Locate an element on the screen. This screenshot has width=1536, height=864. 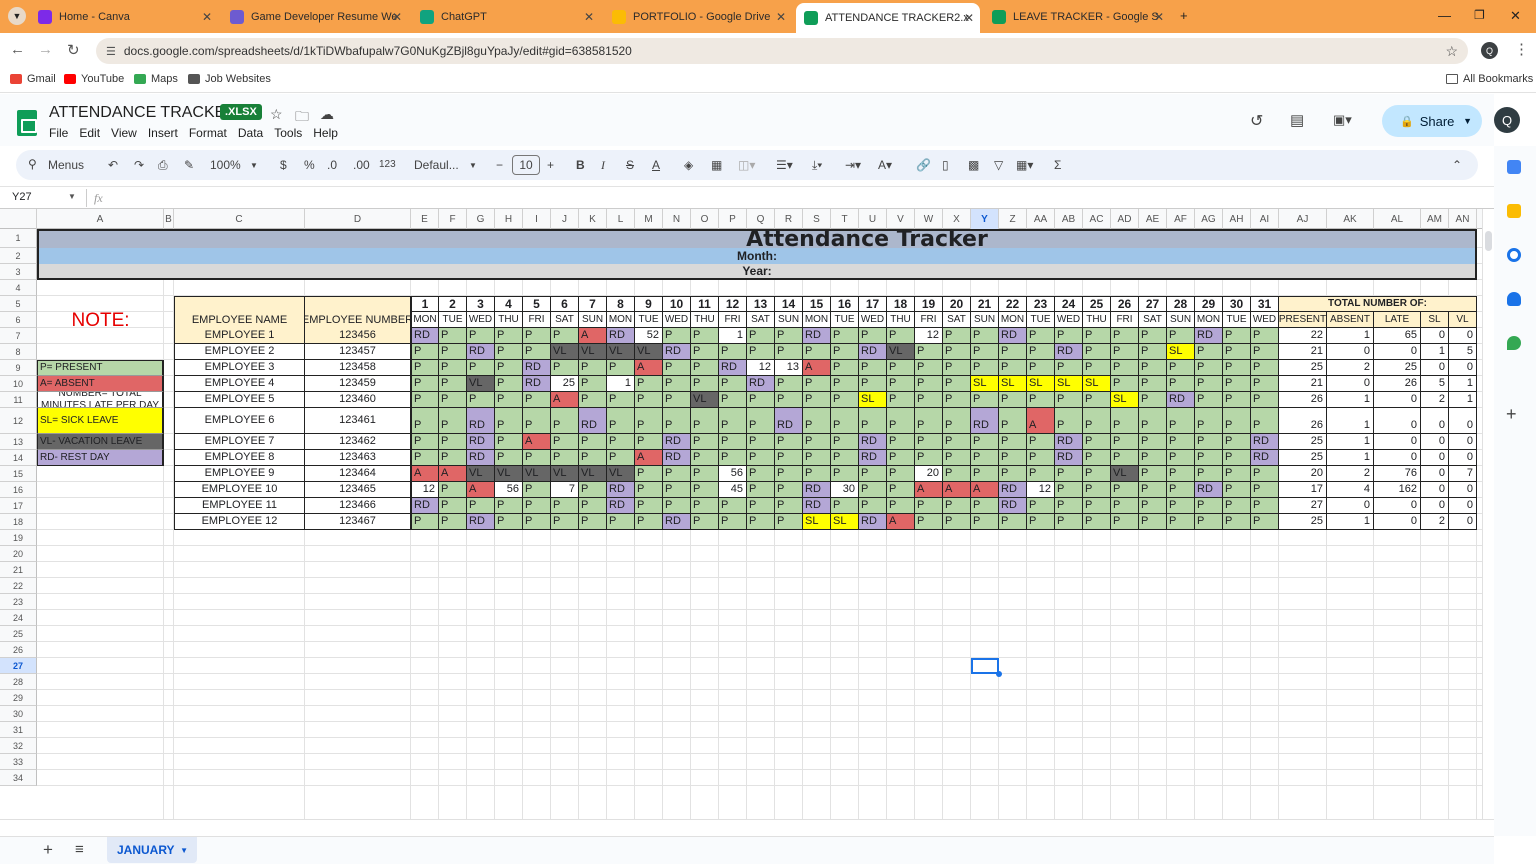
minimize-icon: — is located at coordinates (1444, 15).